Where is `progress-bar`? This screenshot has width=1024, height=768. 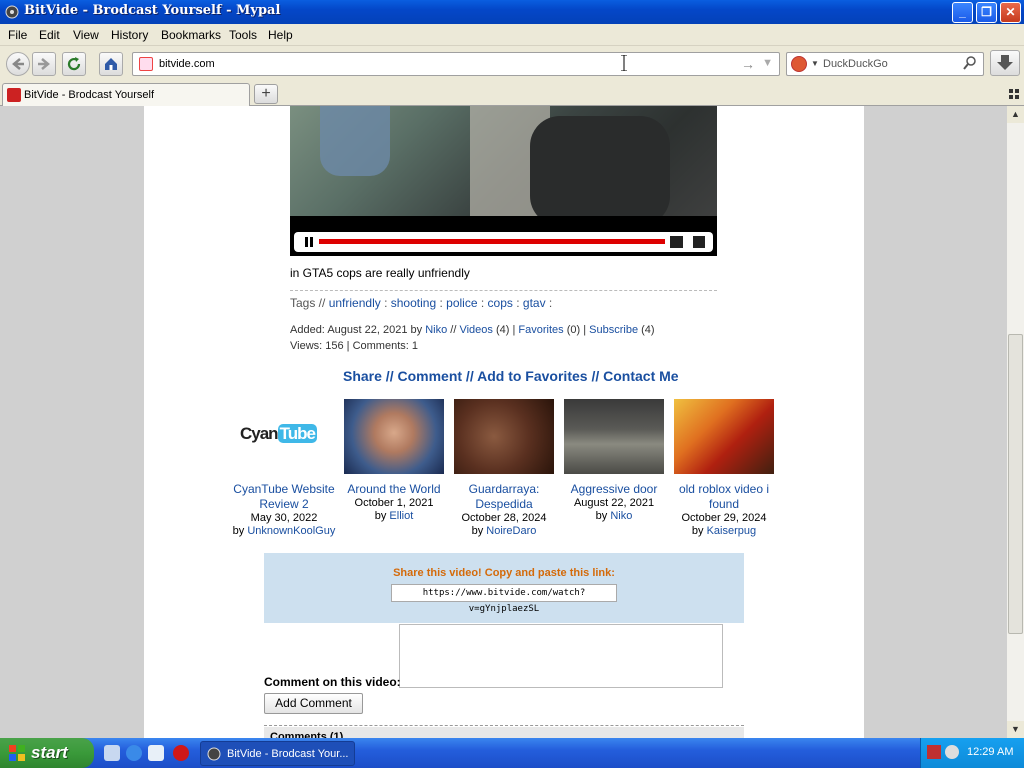
progress-bar is located at coordinates (492, 241).